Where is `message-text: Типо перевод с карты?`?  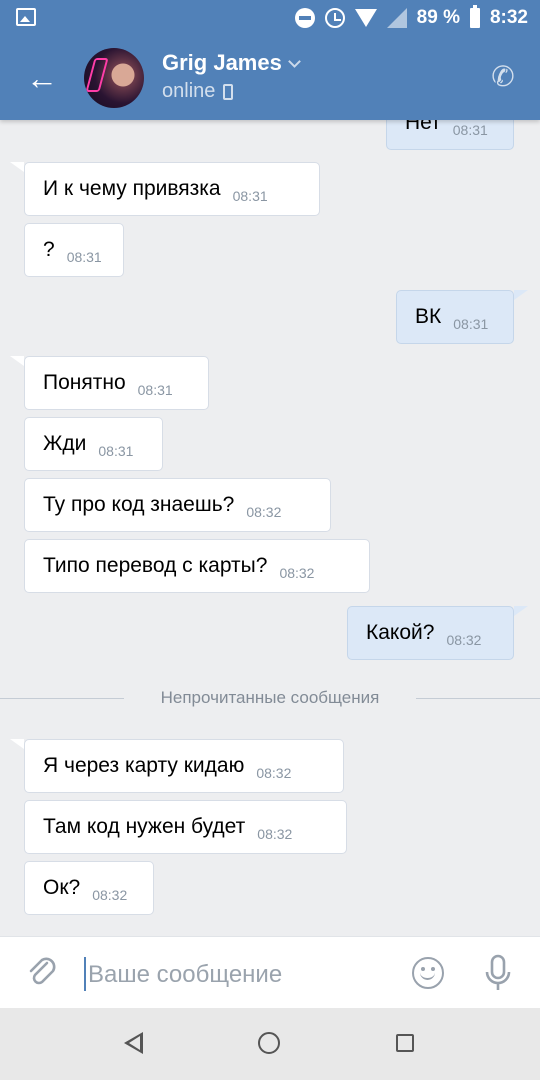 message-text: Типо перевод с карты? is located at coordinates (155, 565).